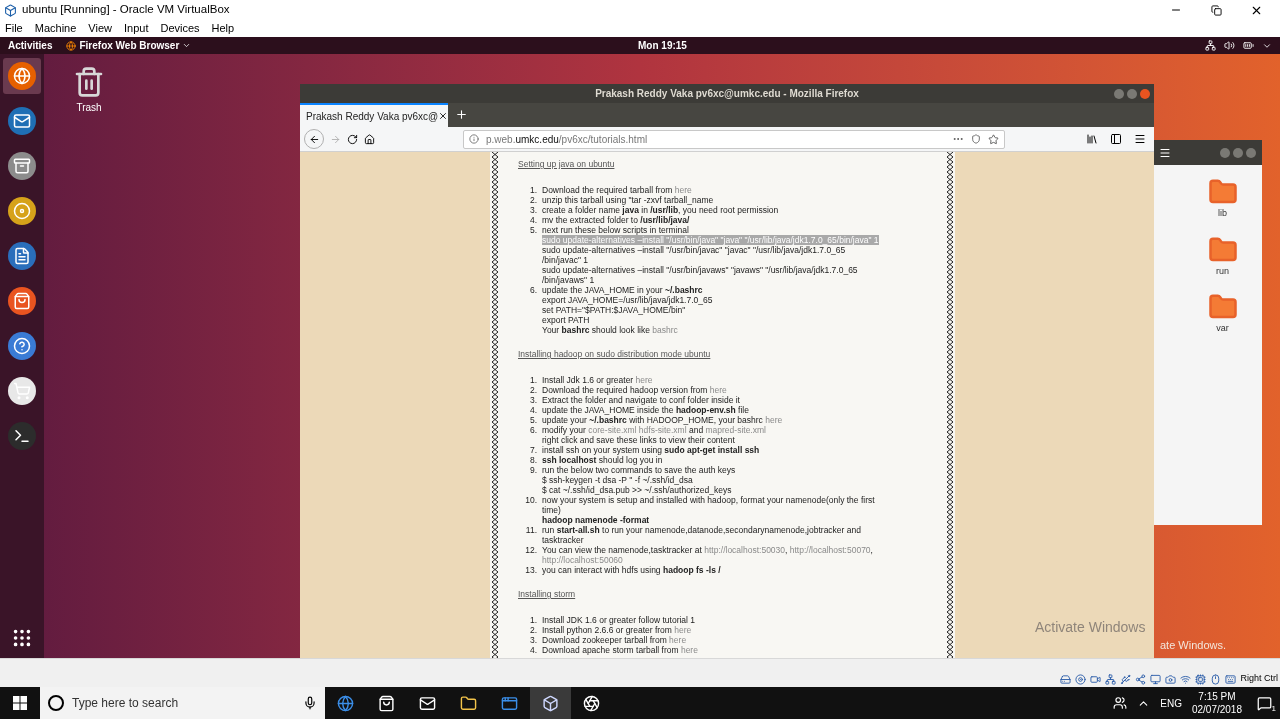 This screenshot has height=720, width=1280. What do you see at coordinates (1229, 45) in the screenshot?
I see `volume-icon` at bounding box center [1229, 45].